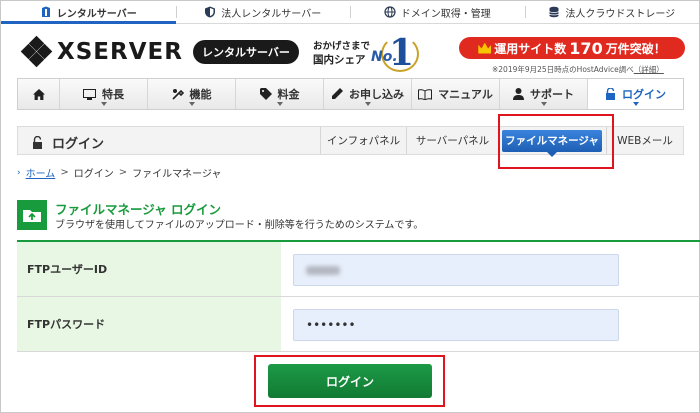 Image resolution: width=700 pixels, height=413 pixels. I want to click on tab-webmail: WEBメール, so click(644, 140).